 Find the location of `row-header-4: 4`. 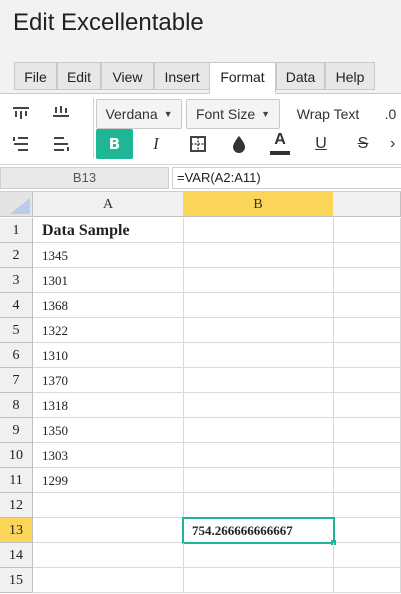

row-header-4: 4 is located at coordinates (16, 305).